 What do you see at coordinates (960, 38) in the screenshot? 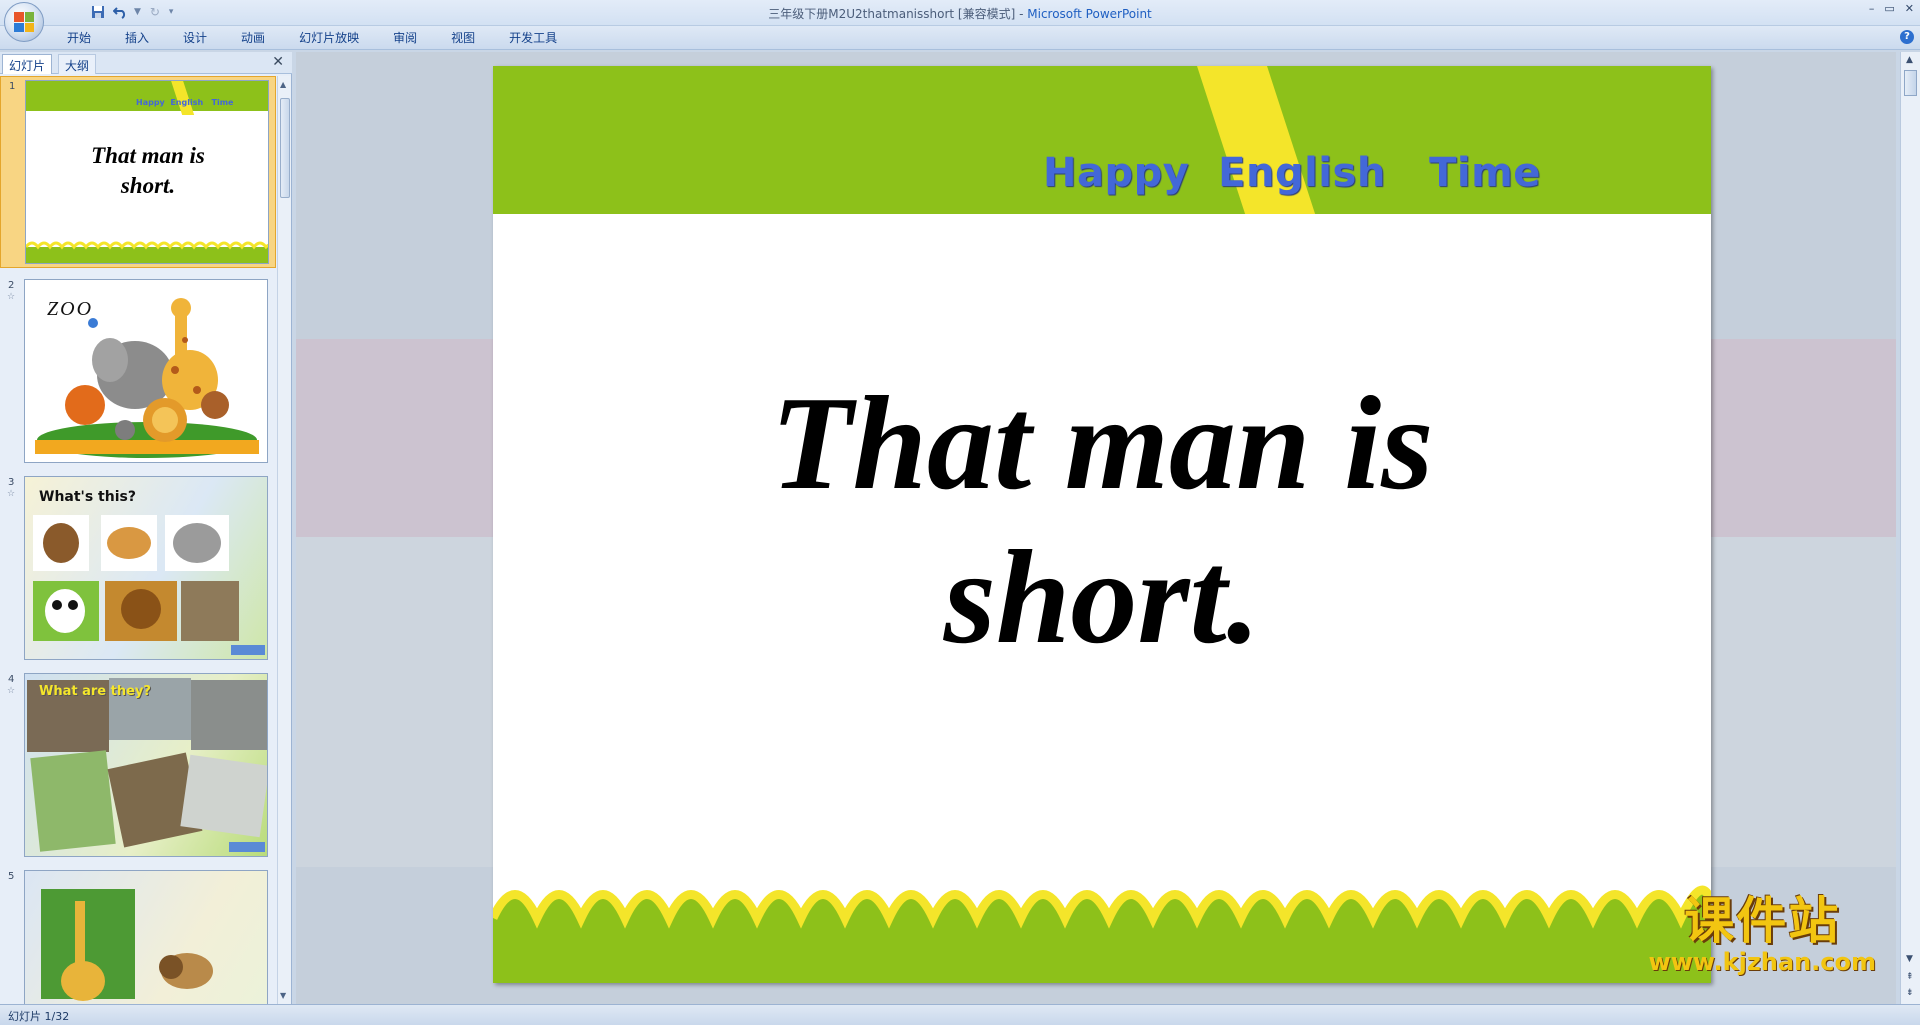
I see `ribbon-tabs-bar: 开始 插入 设计 动画 幻灯片放映 审阅 视图 开发工具 ?` at bounding box center [960, 38].